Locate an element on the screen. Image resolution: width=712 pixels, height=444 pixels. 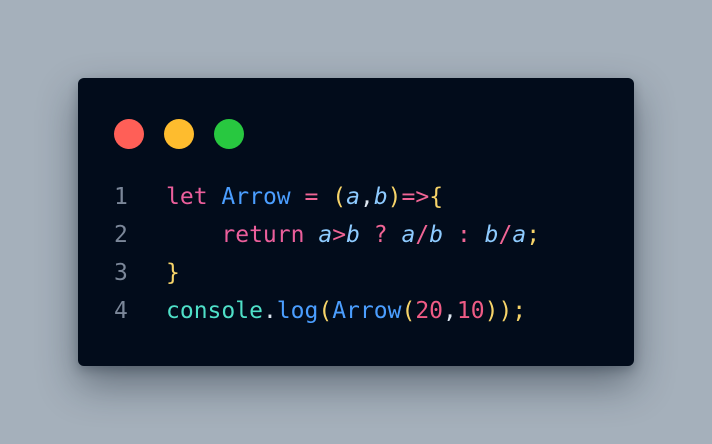
minimize-dot-icon is located at coordinates (179, 134).